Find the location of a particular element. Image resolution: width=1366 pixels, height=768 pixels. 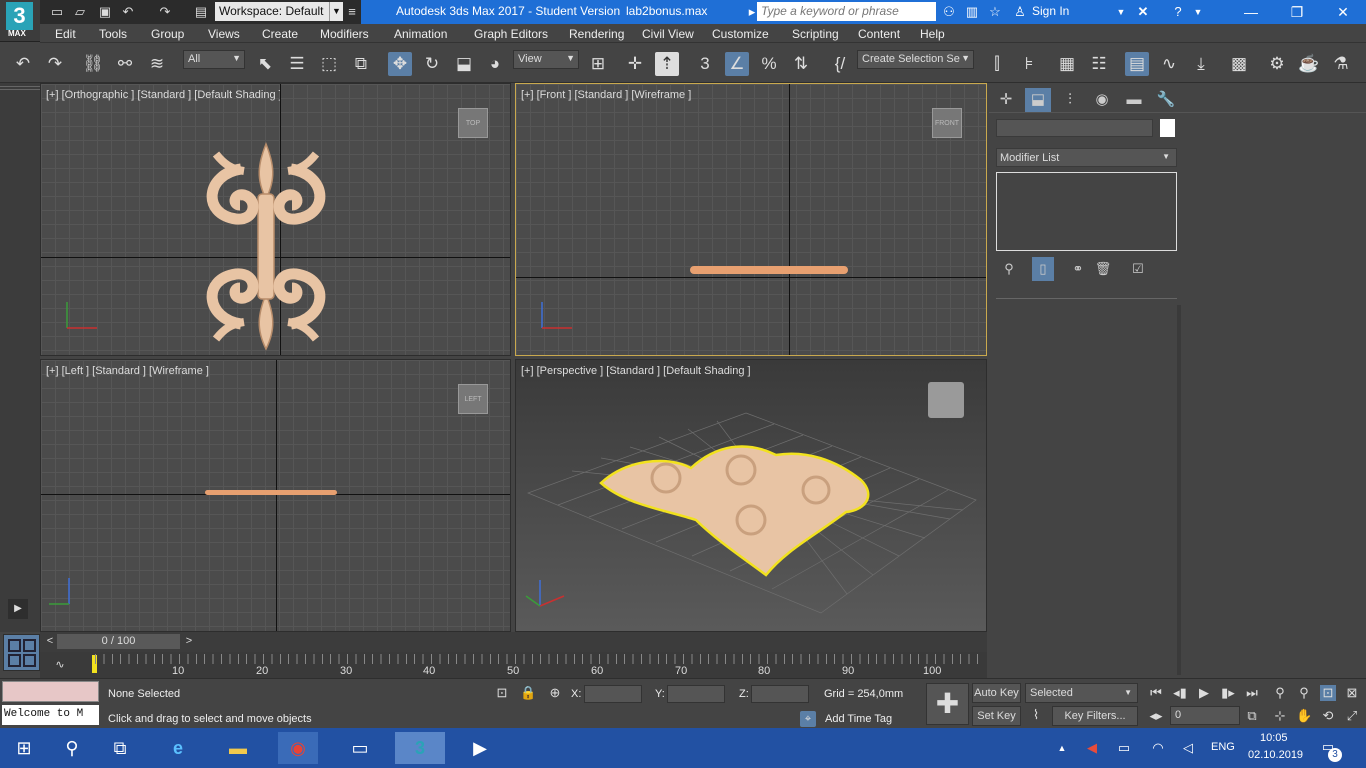

object-name-field is located at coordinates (1074, 128).